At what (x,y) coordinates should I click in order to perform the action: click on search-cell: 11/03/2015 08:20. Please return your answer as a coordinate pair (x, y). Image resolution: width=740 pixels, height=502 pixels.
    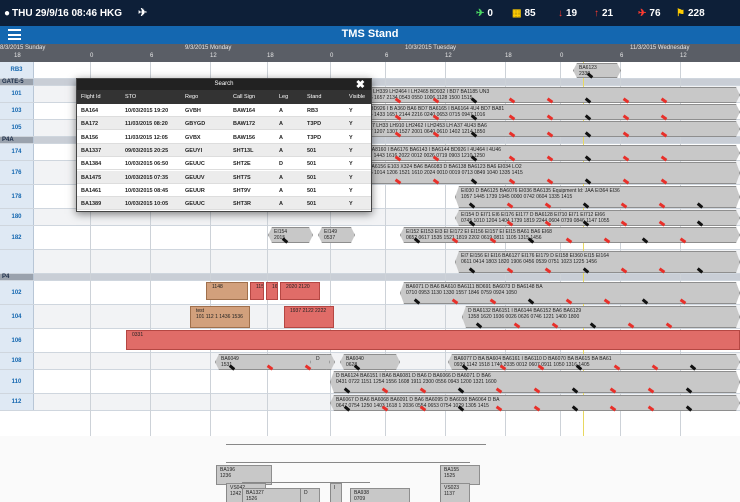
    Looking at the image, I should click on (146, 124).